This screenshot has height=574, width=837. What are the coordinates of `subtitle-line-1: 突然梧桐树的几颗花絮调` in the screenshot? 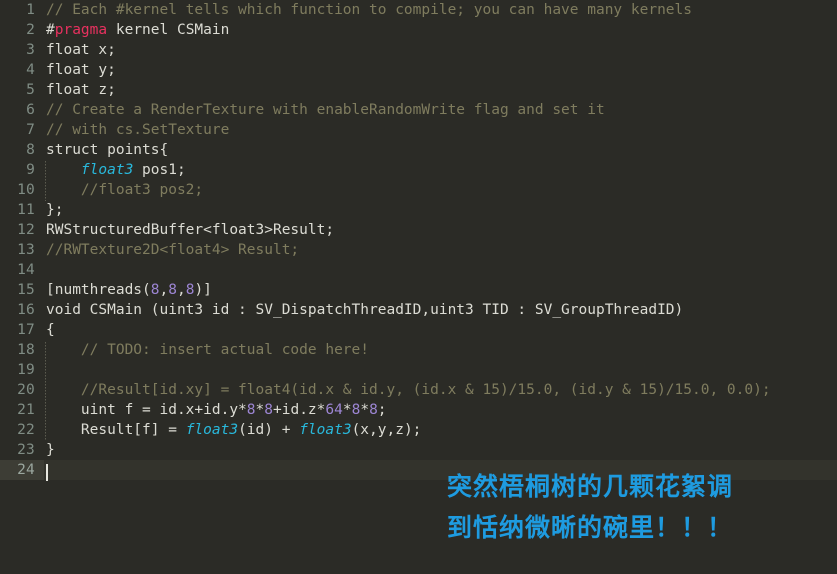 It's located at (590, 486).